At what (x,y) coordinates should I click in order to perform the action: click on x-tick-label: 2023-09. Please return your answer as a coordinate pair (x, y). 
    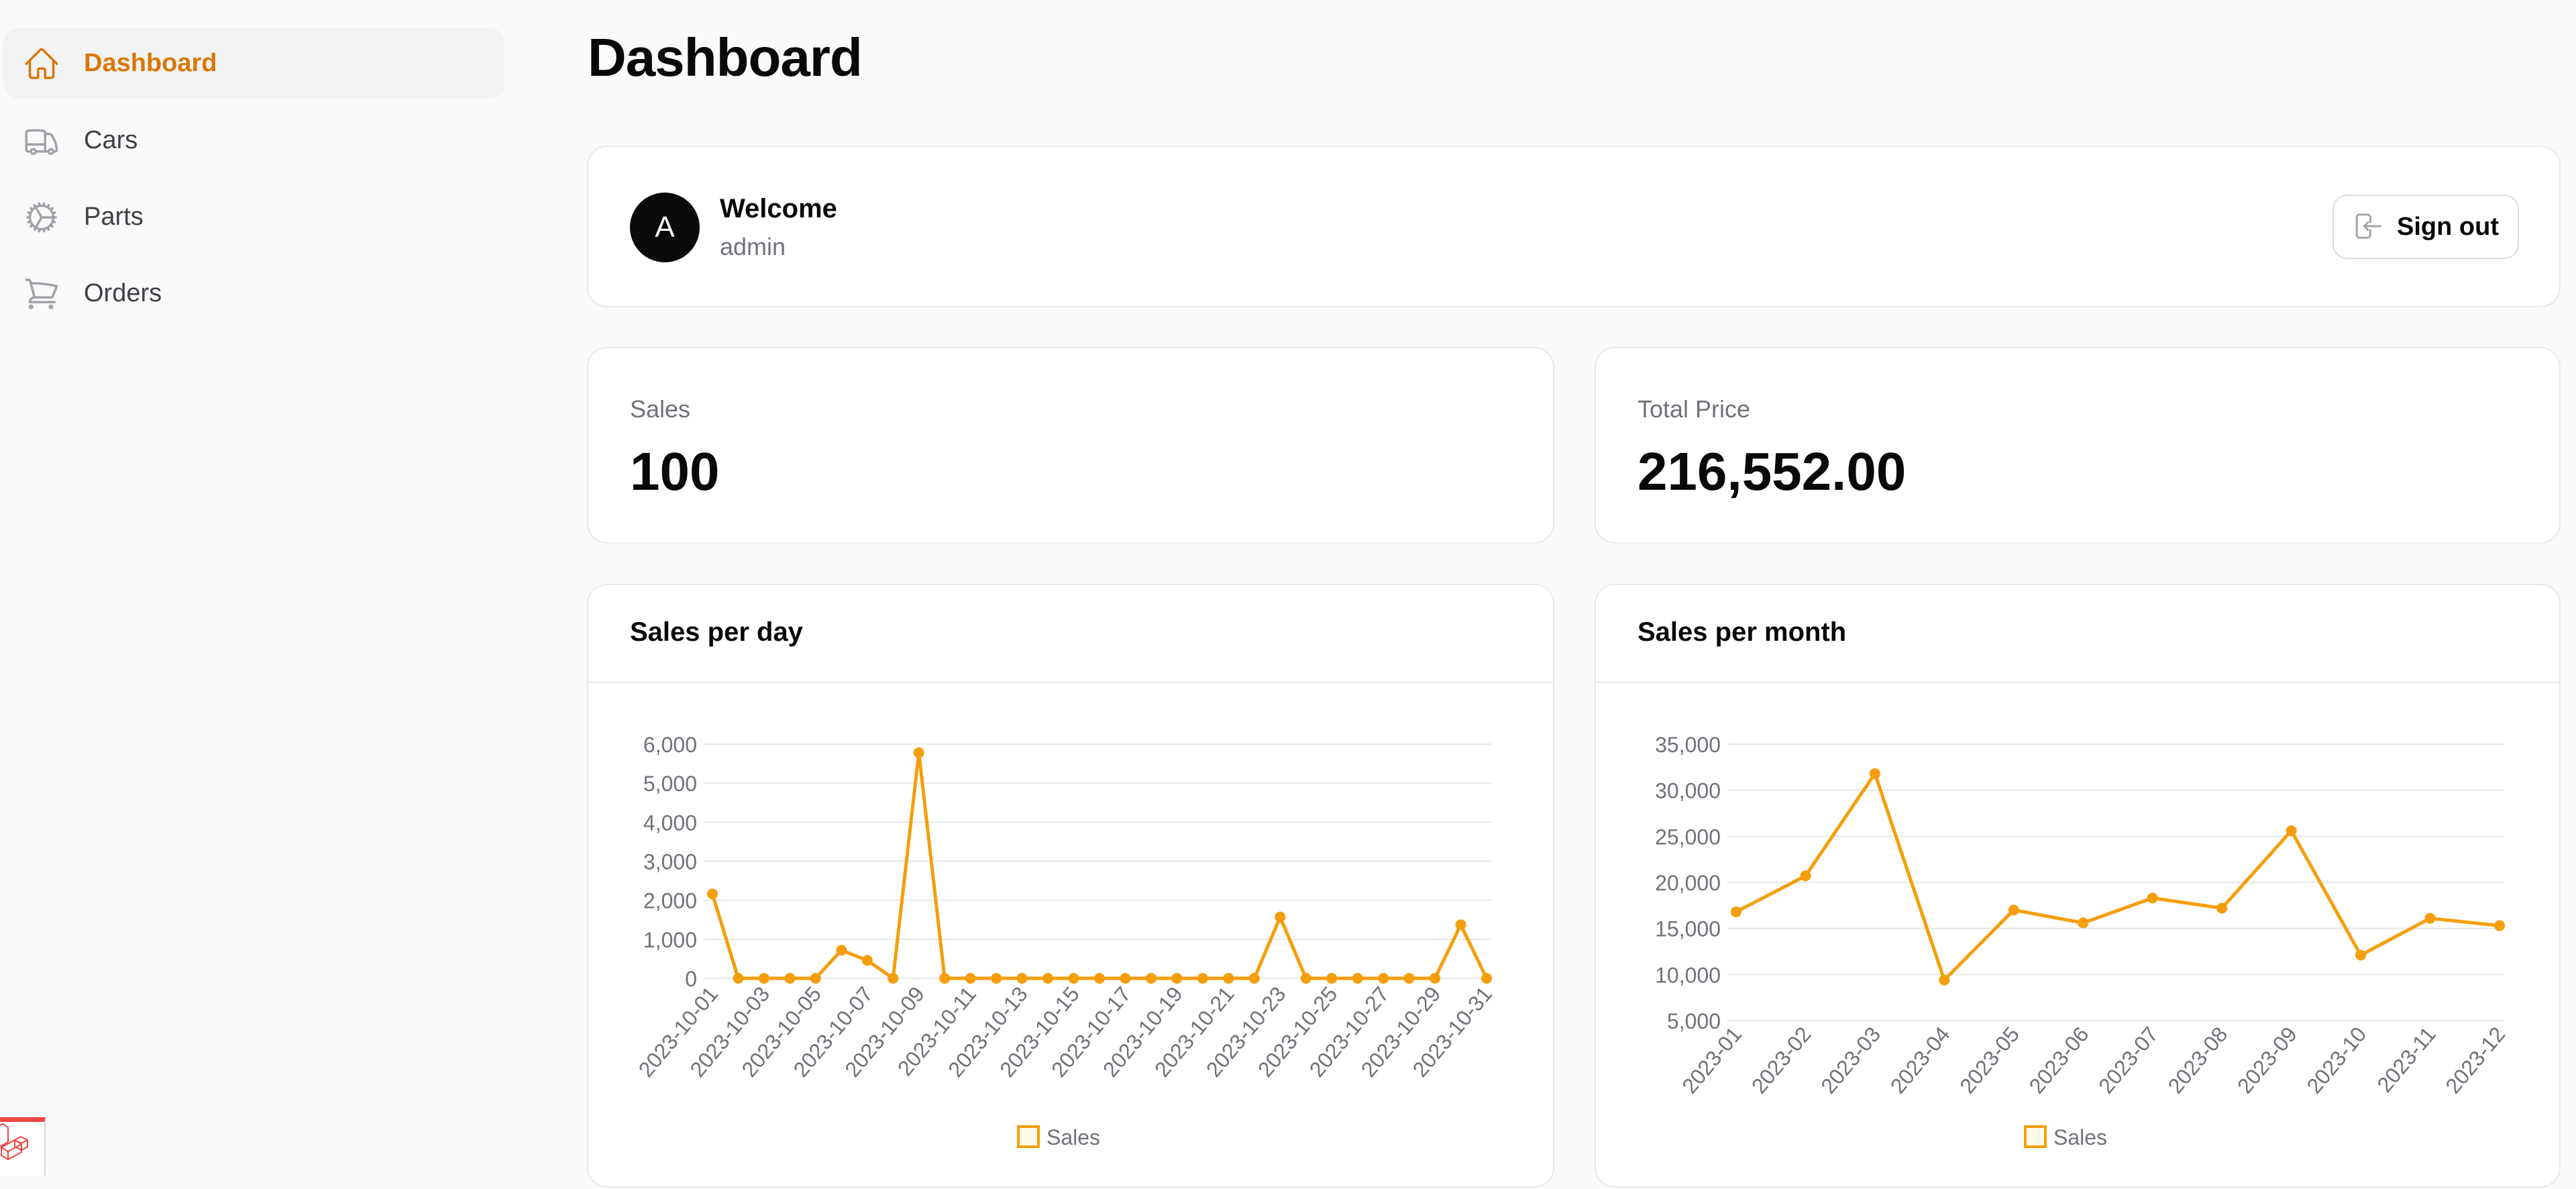
    Looking at the image, I should click on (2267, 1060).